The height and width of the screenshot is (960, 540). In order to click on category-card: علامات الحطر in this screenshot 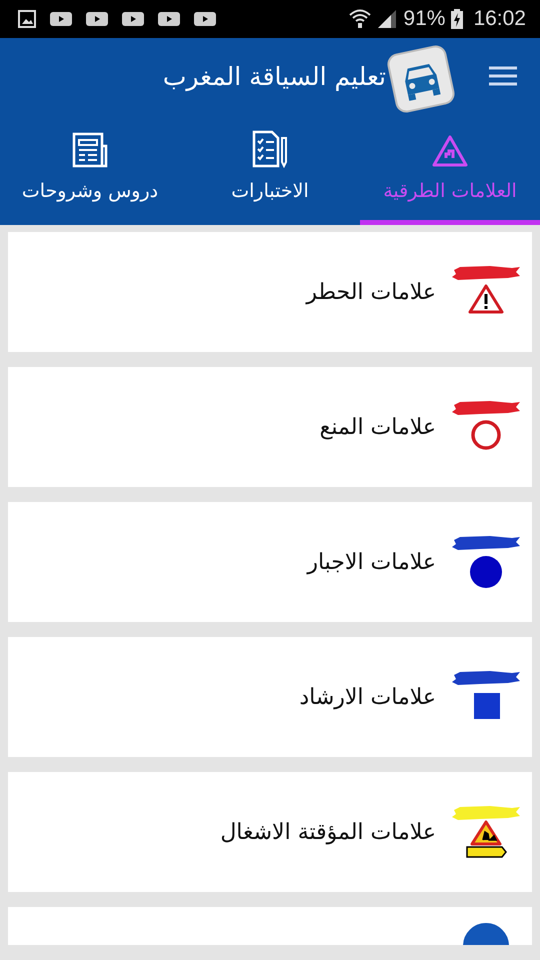, I will do `click(270, 292)`.